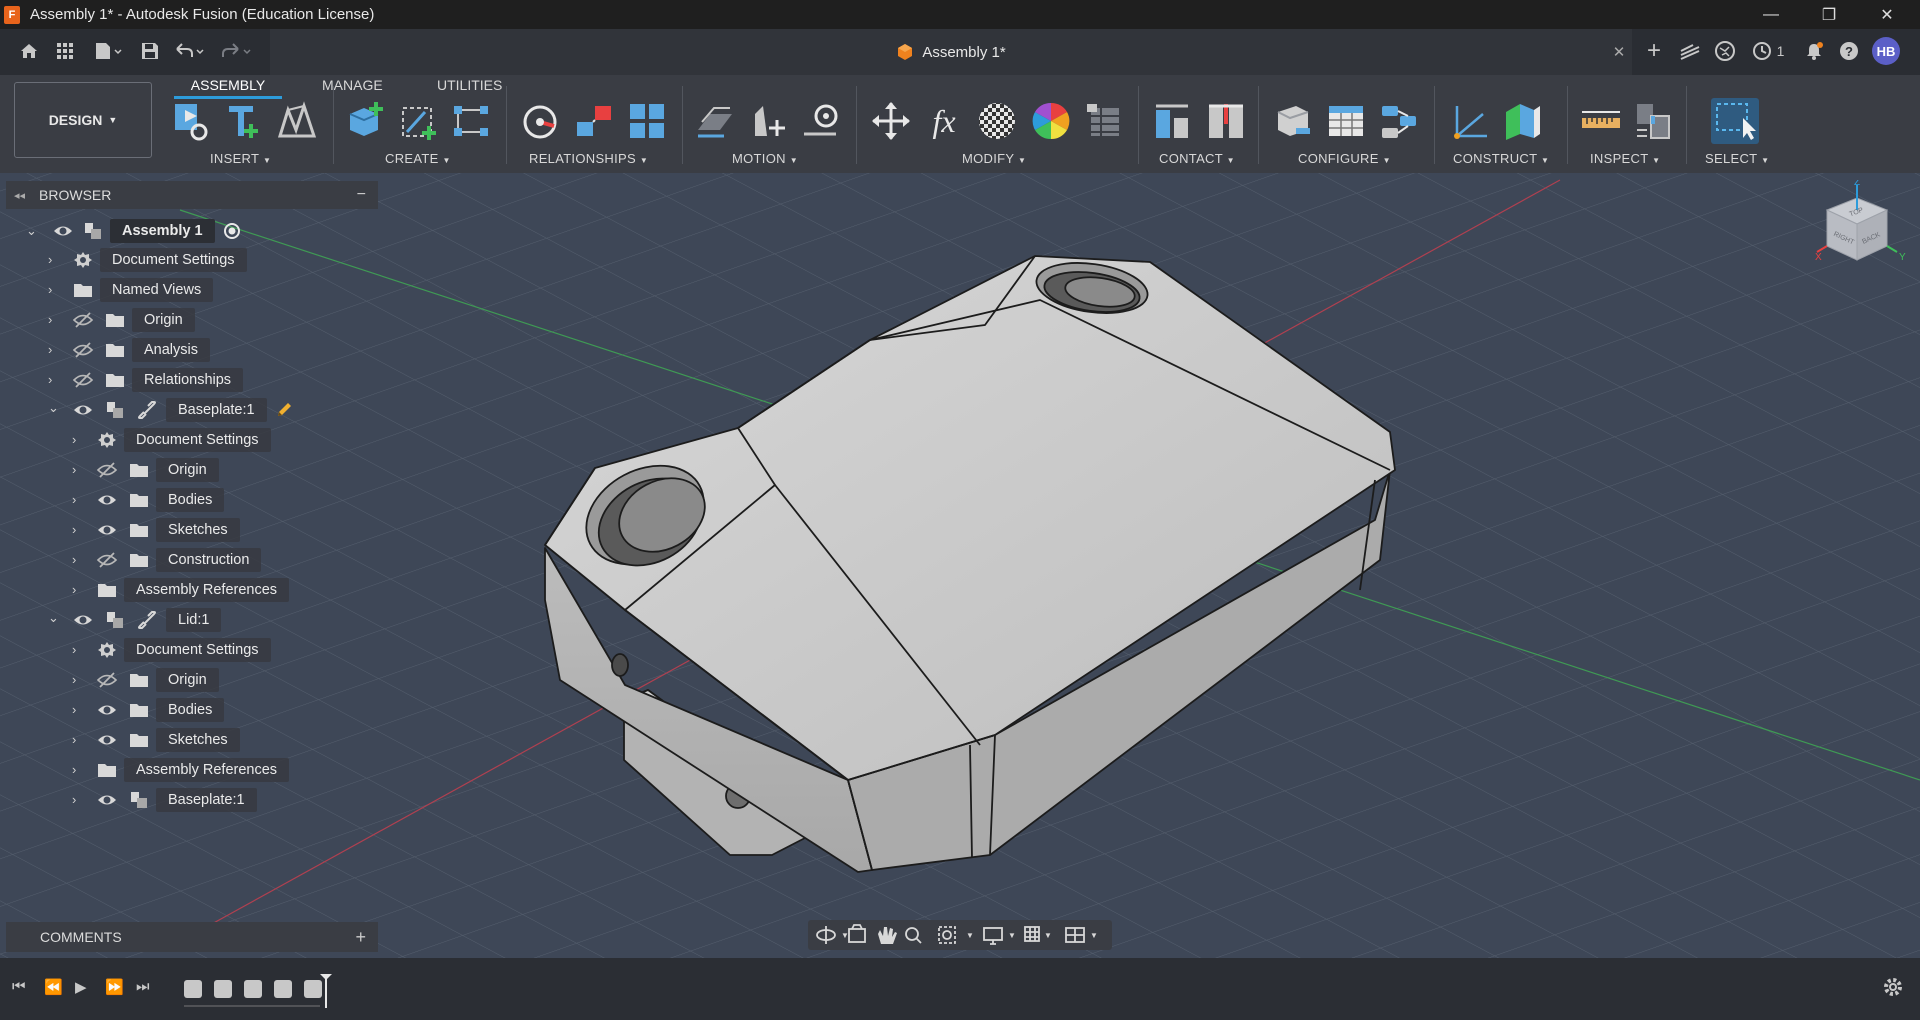 Image resolution: width=1920 pixels, height=1020 pixels. I want to click on tab-assembly: ASSEMBLY, so click(228, 86).